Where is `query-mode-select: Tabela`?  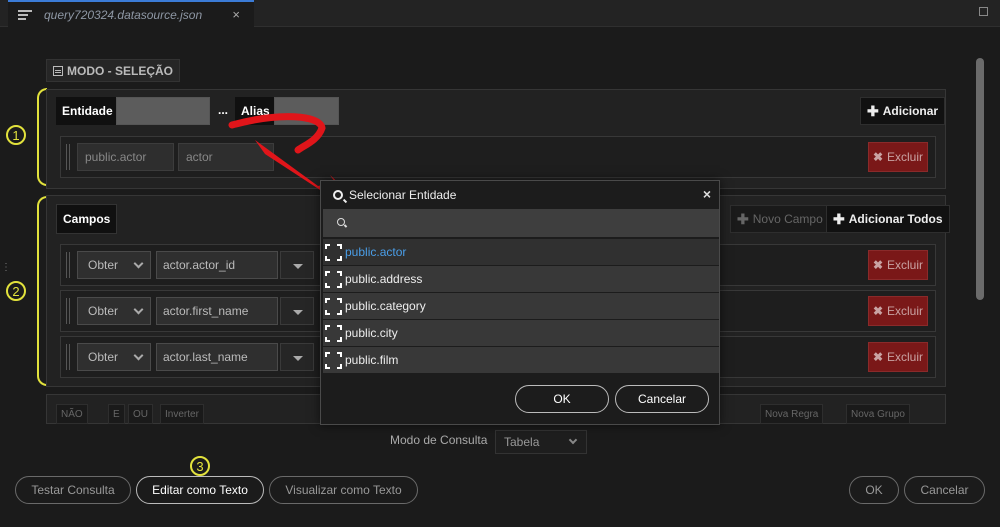
query-mode-select: Tabela is located at coordinates (541, 442).